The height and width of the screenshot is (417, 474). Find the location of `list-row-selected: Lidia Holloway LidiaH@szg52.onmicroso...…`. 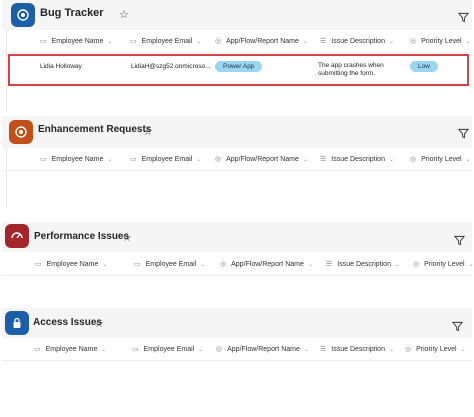

list-row-selected: Lidia Holloway LidiaH@szg52.onmicroso...… is located at coordinates (238, 70).